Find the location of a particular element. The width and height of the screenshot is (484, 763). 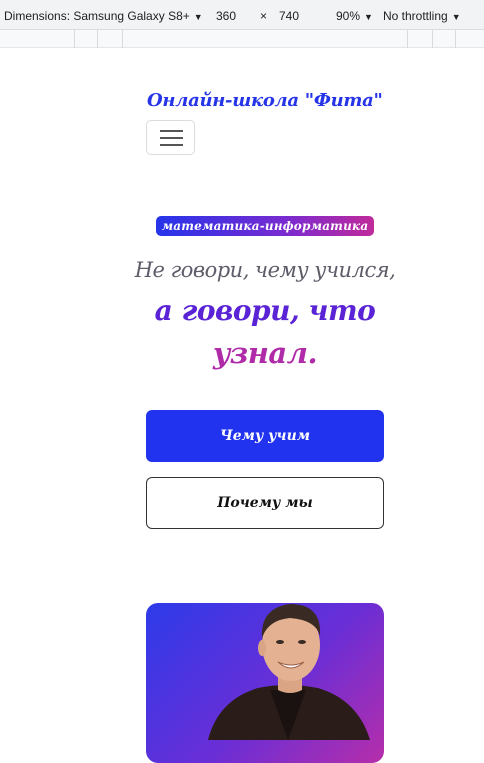

media-query-ruler is located at coordinates (242, 39).